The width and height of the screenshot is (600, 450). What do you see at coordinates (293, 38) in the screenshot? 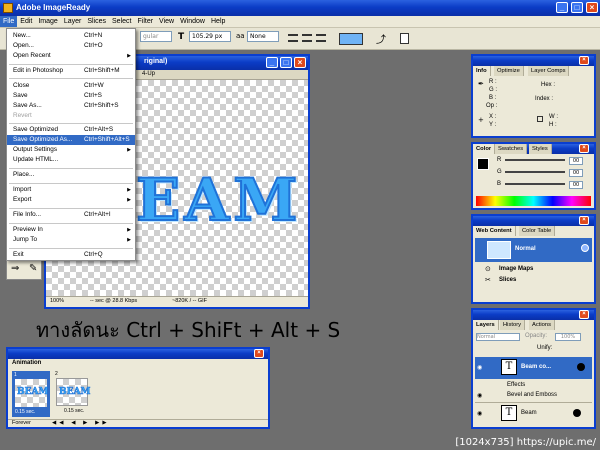
I see `align-left-icon` at bounding box center [293, 38].